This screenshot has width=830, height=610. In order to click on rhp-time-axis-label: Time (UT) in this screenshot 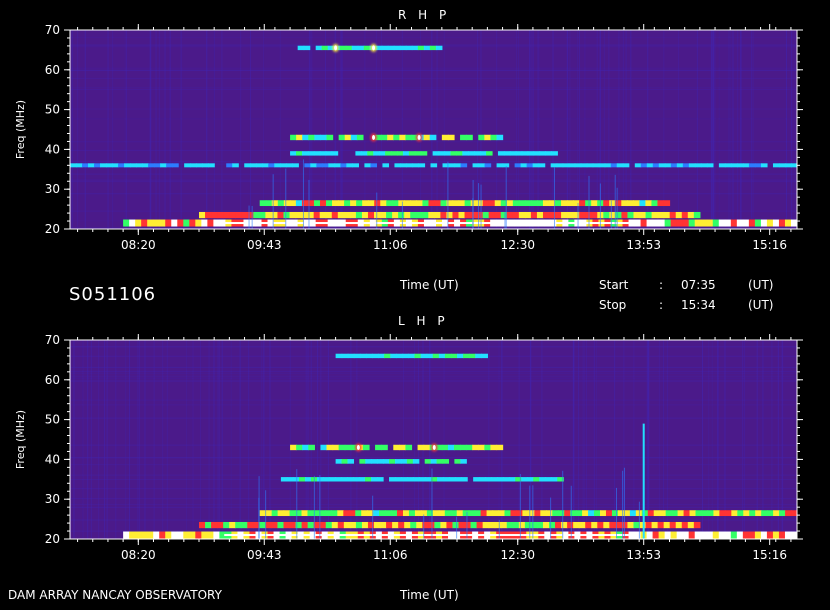, I will do `click(429, 285)`.